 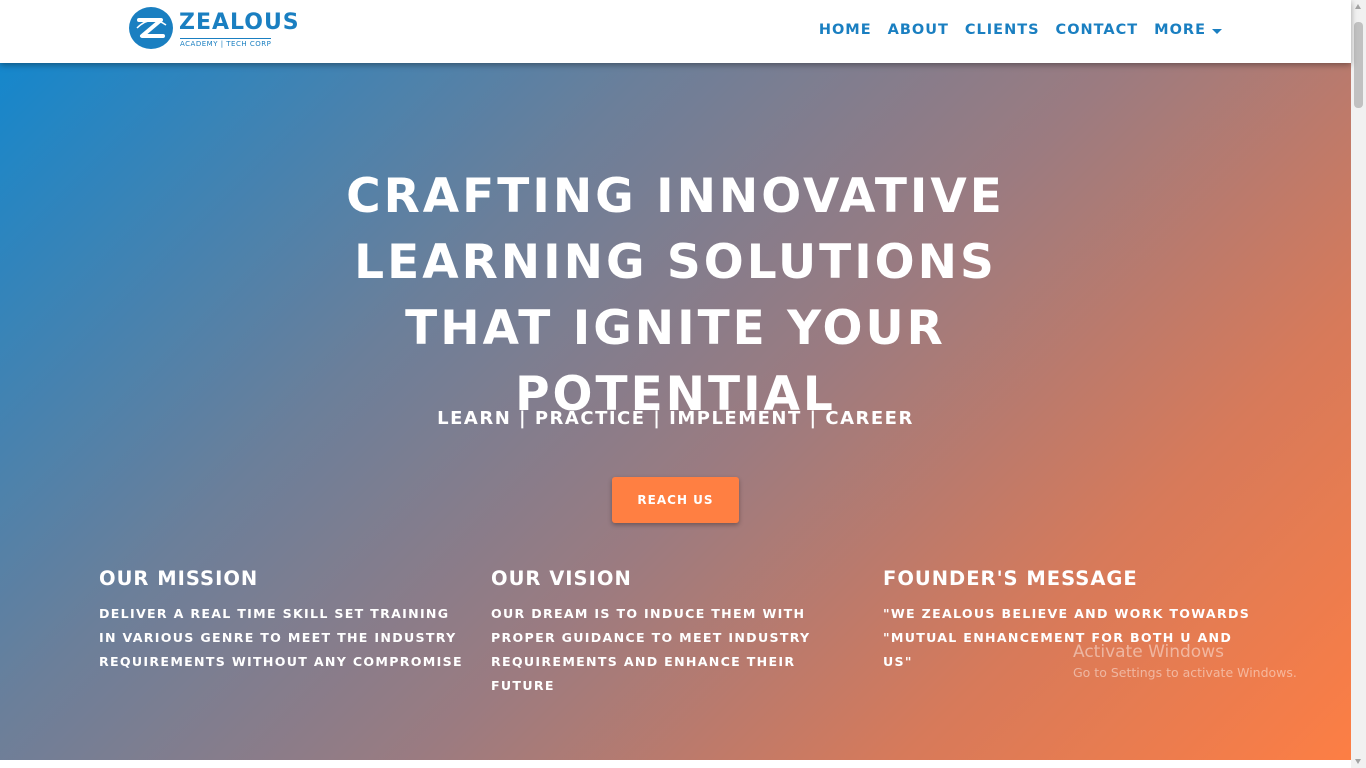 I want to click on reach-us-button: REACH US, so click(x=675, y=500).